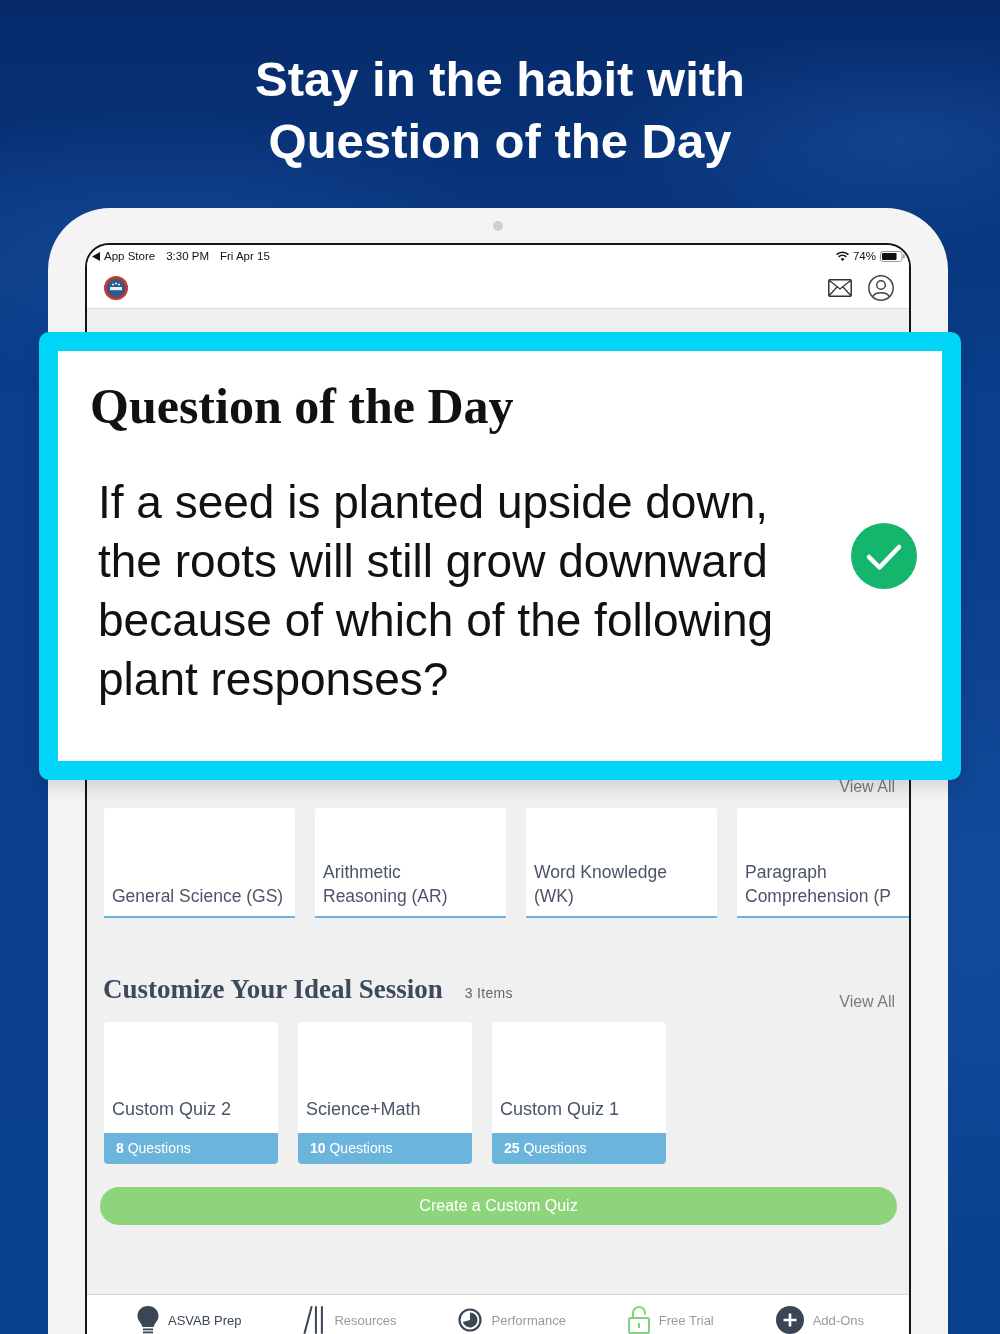 The width and height of the screenshot is (1000, 1334). Describe the element at coordinates (410, 863) in the screenshot. I see `subject-card: Arithmetic Reasoning (AR)` at that location.